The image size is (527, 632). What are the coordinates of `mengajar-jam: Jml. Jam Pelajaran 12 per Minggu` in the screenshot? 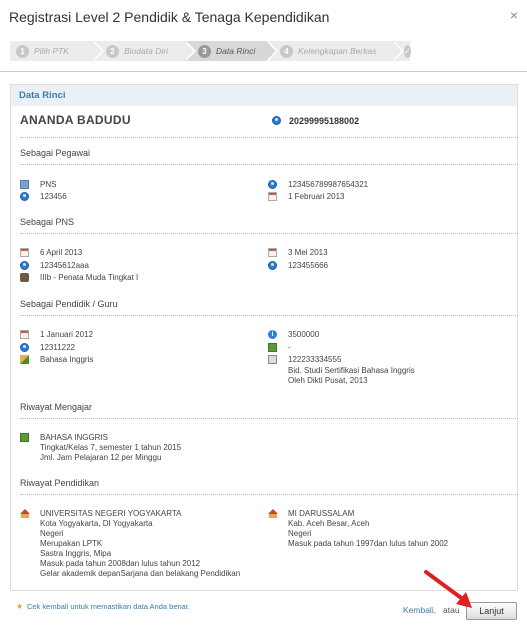 It's located at (101, 457).